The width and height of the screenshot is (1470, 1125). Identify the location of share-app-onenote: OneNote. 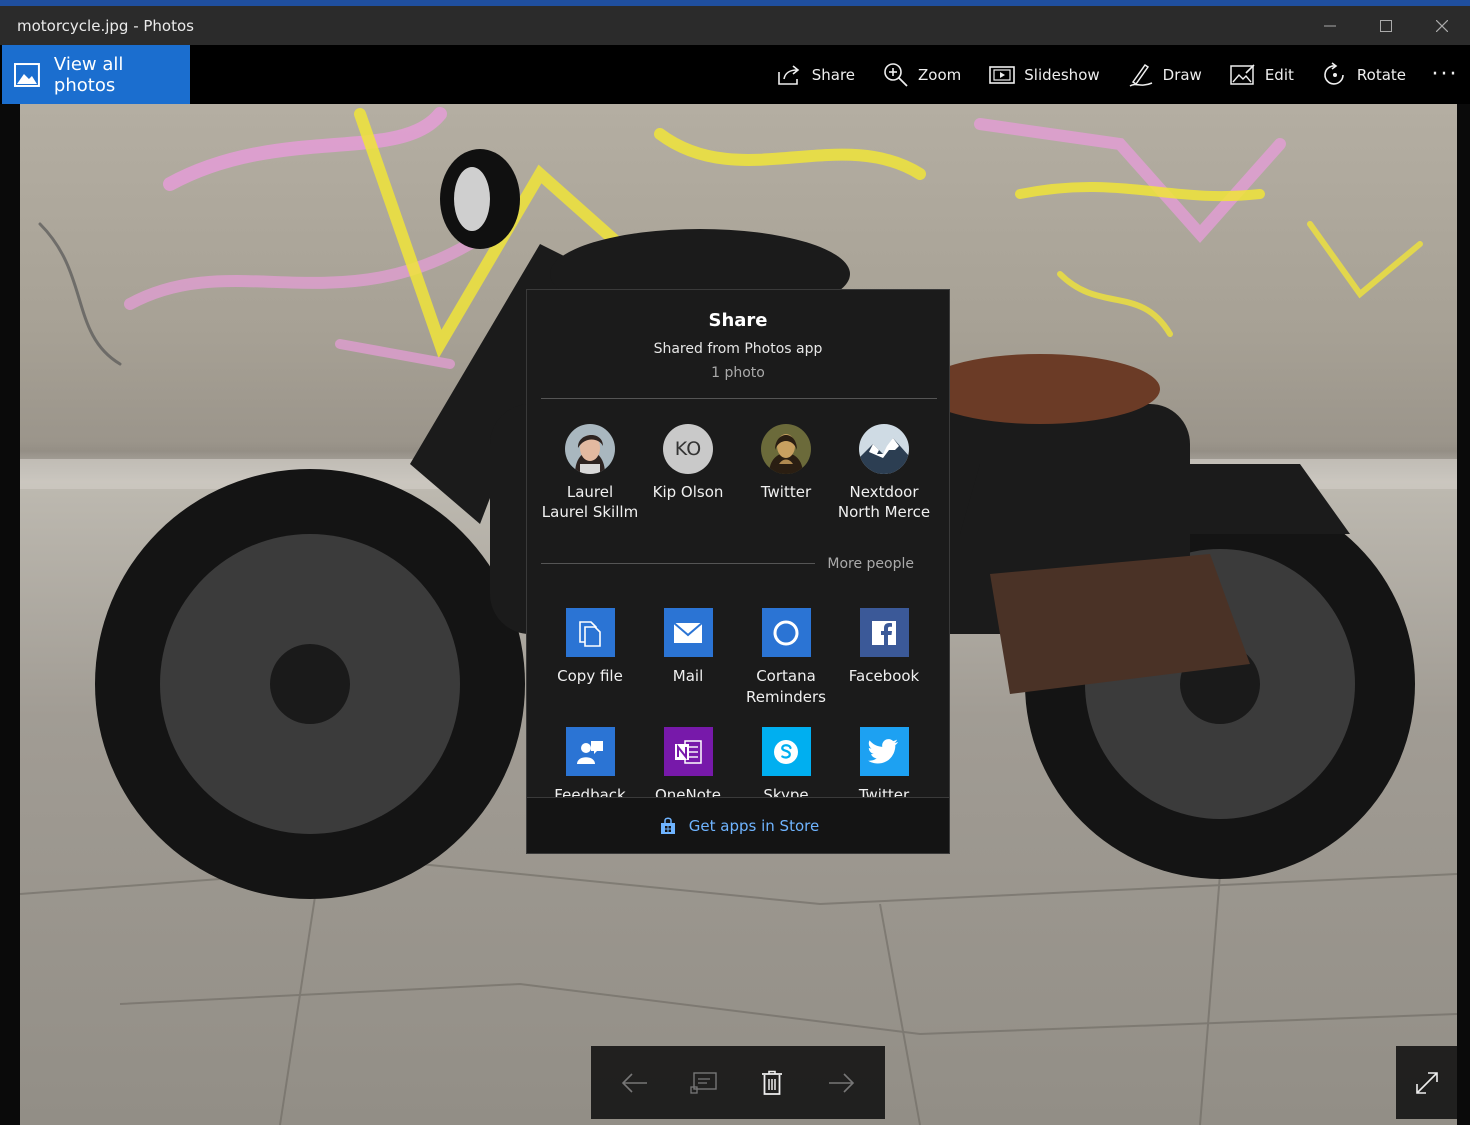
(688, 766).